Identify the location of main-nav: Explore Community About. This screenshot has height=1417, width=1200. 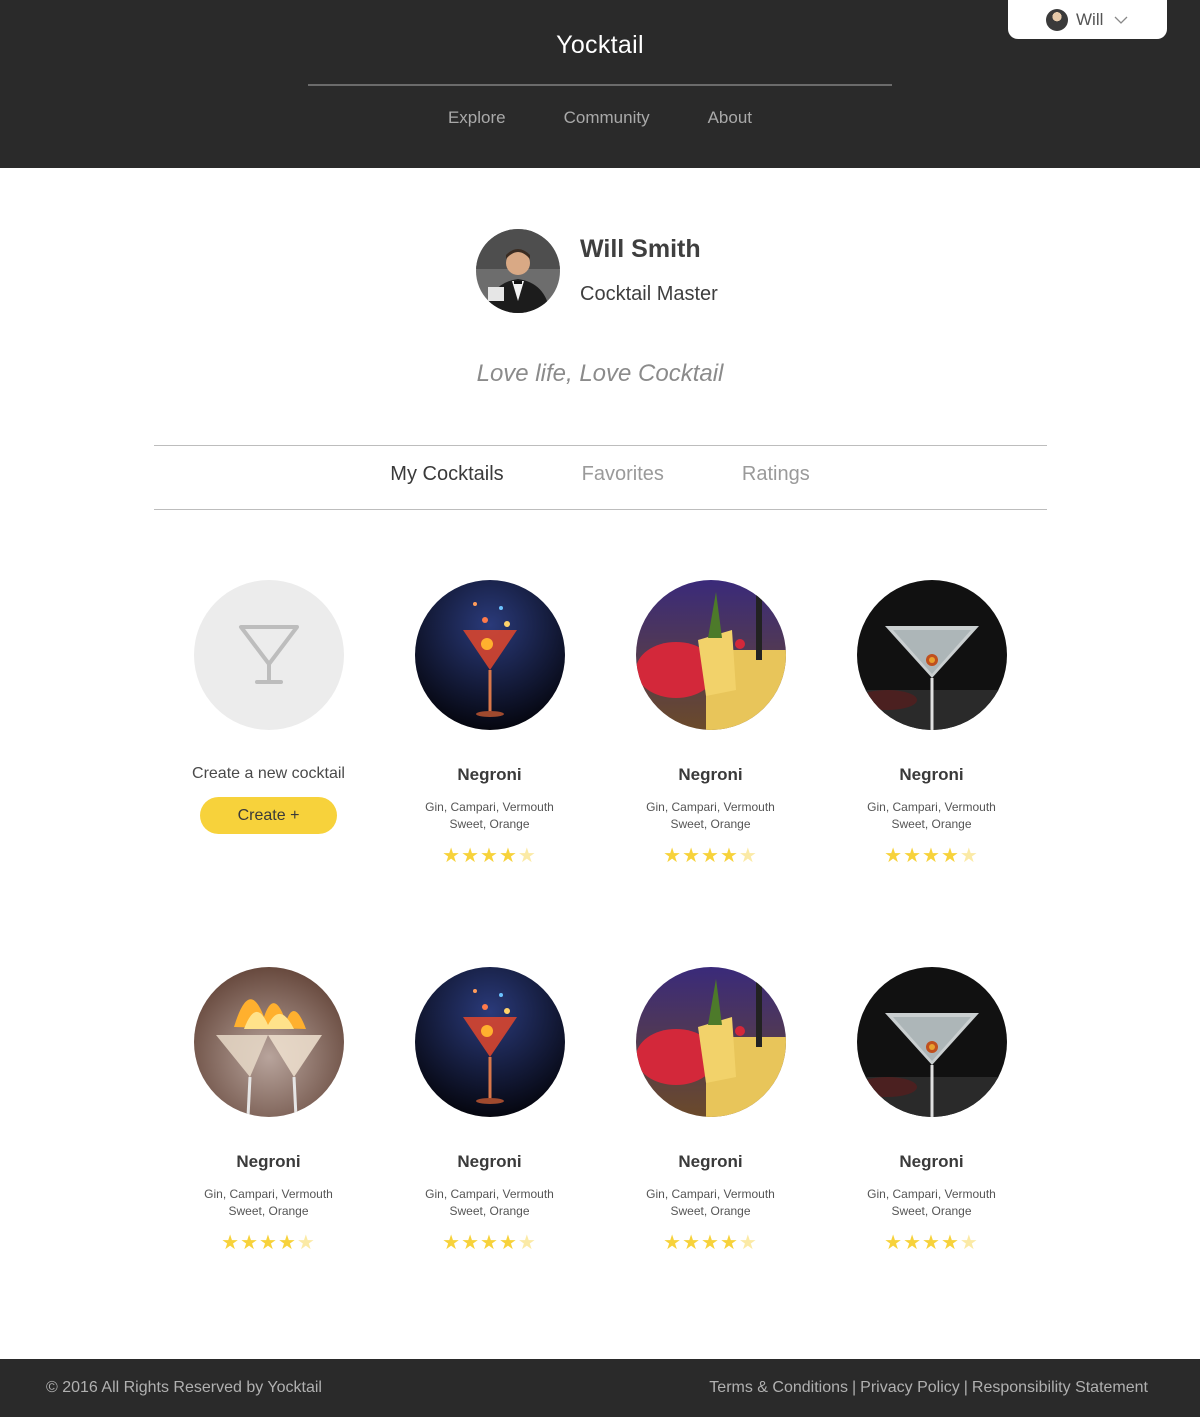
(600, 118).